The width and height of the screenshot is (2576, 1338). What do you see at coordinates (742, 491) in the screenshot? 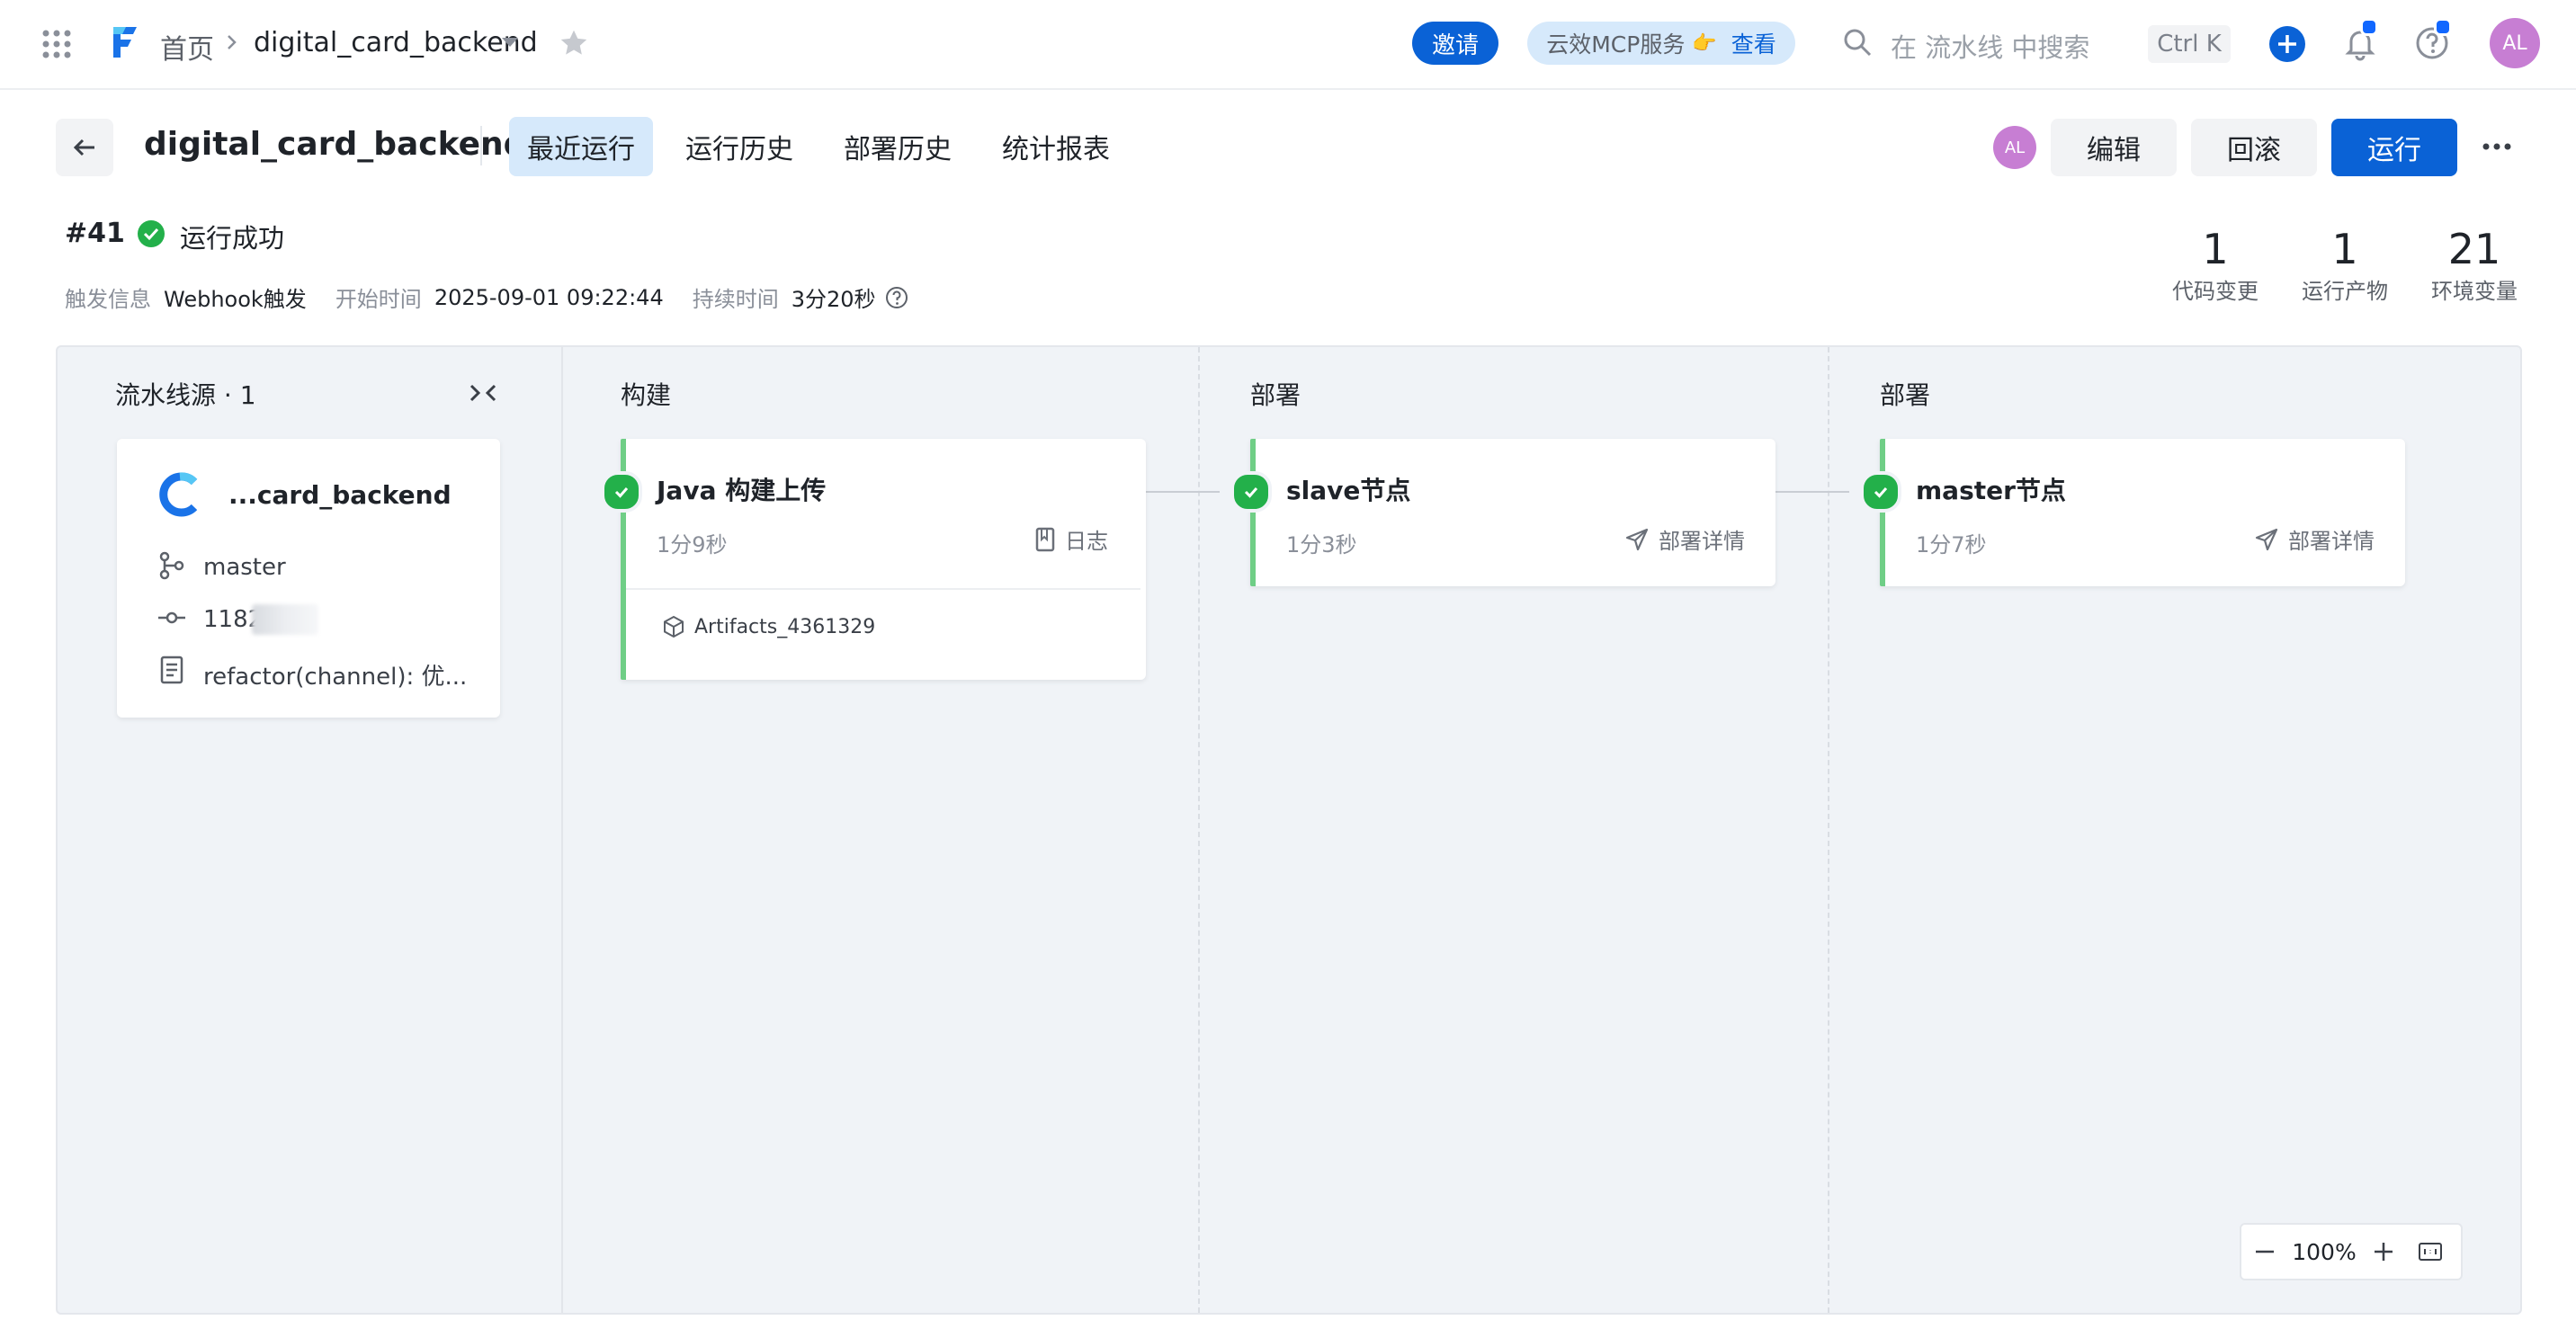
I see `job-name: Java 构建上传` at bounding box center [742, 491].